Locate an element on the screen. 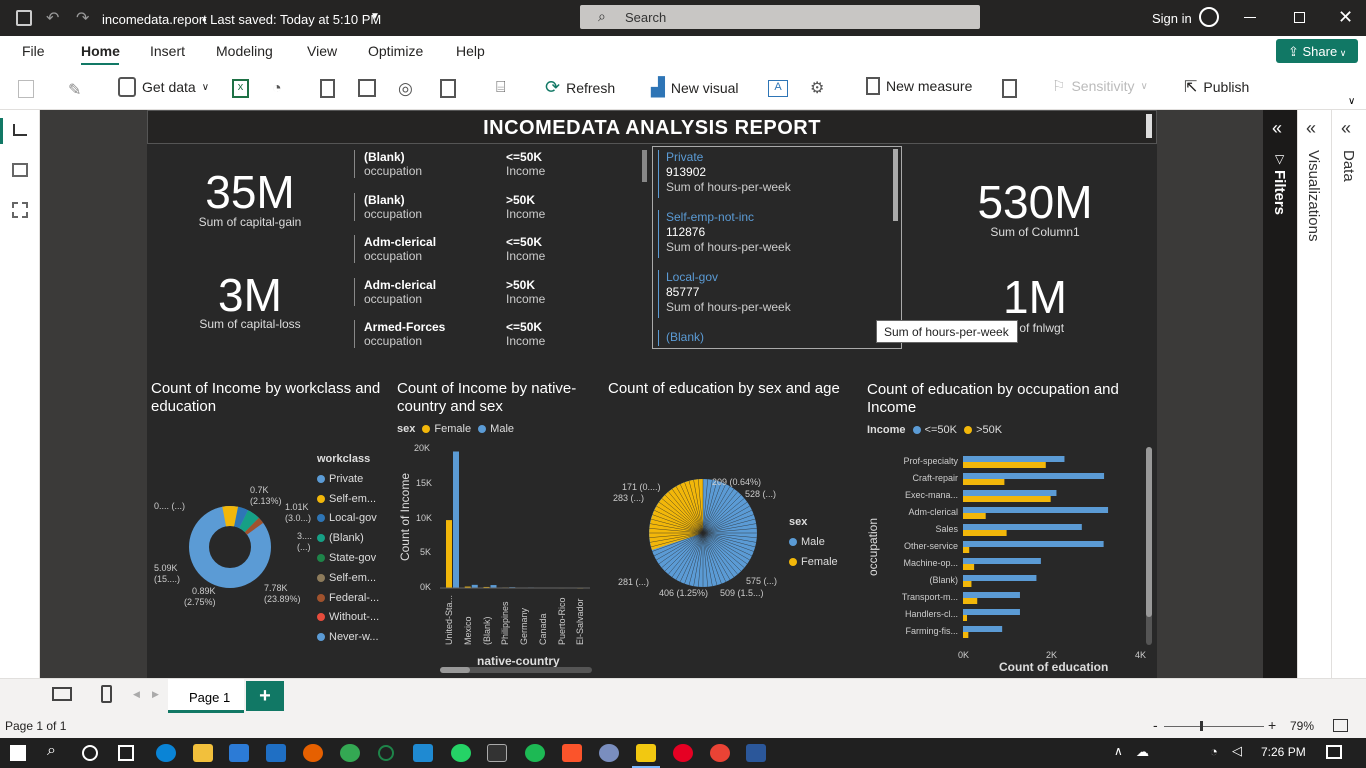  chrome-alt-icon is located at coordinates (720, 753).